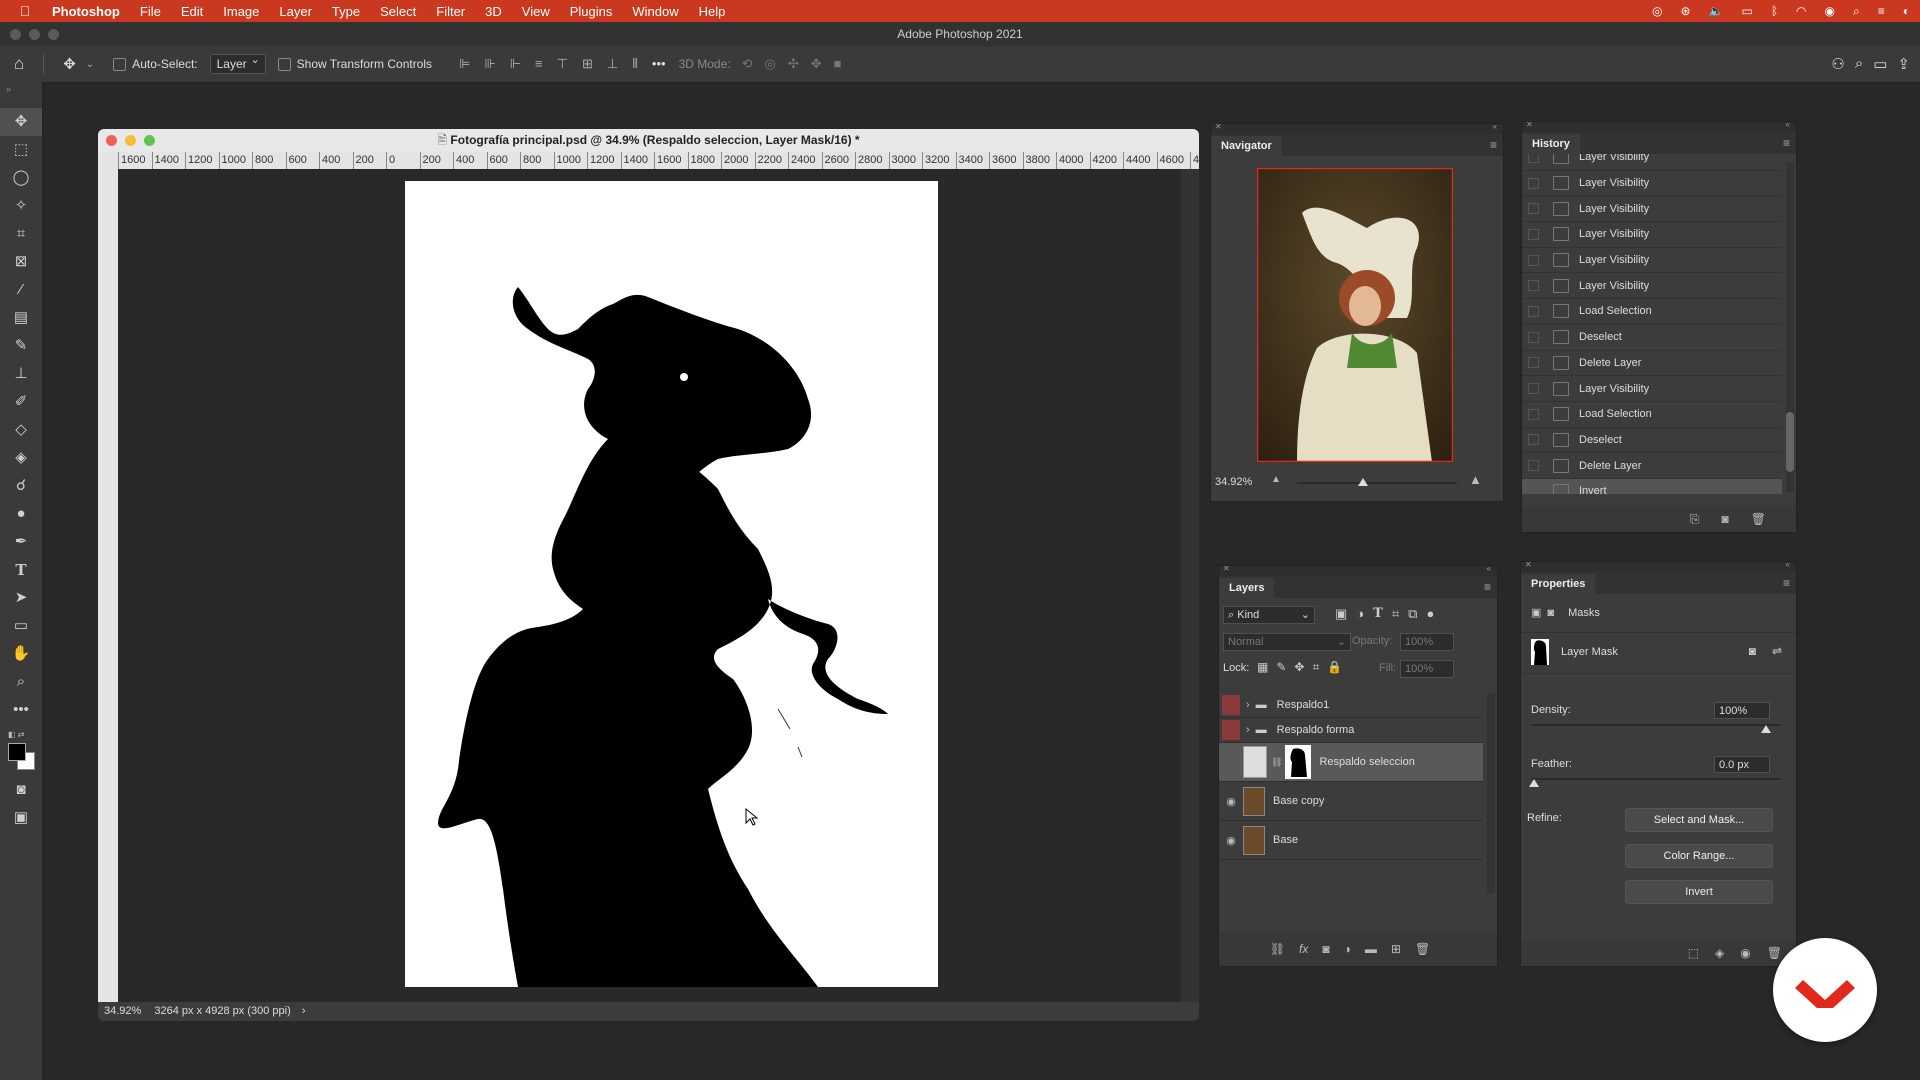 The width and height of the screenshot is (1920, 1080). What do you see at coordinates (21, 710) in the screenshot?
I see `more-icon: •••` at bounding box center [21, 710].